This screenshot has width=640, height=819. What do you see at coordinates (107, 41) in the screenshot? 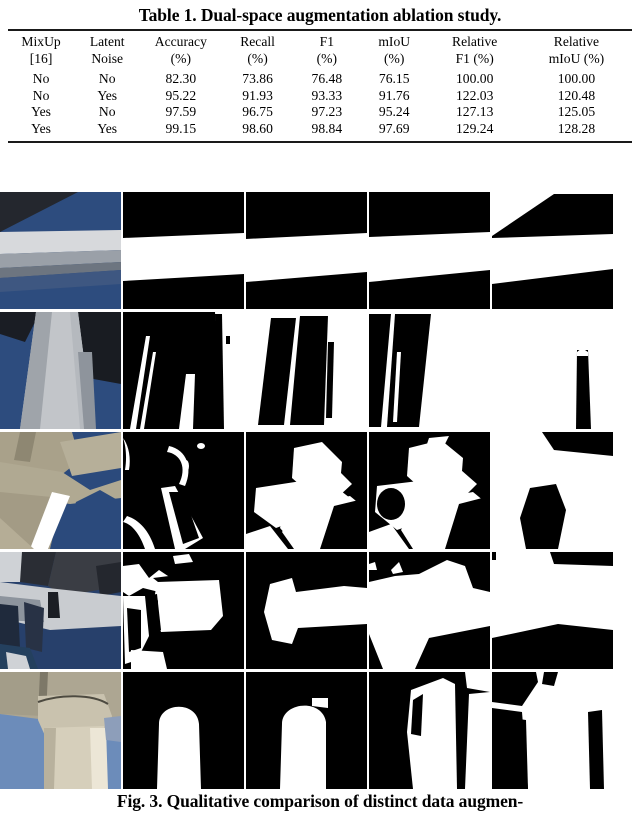
I see `col-header-latent-l1: Latent` at bounding box center [107, 41].